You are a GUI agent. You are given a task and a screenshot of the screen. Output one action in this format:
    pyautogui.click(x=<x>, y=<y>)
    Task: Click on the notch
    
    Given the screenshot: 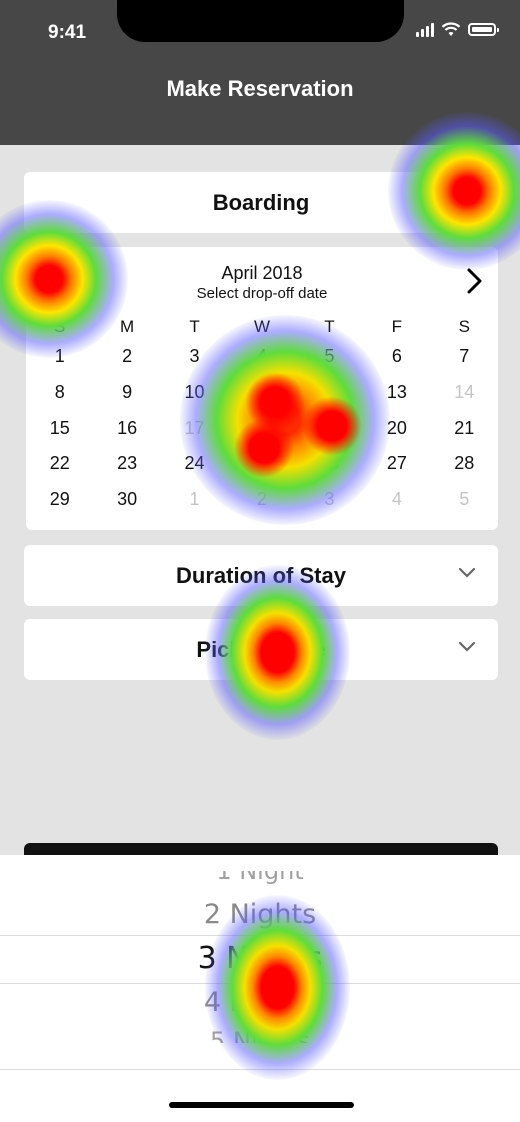 What is the action you would take?
    pyautogui.click(x=260, y=21)
    